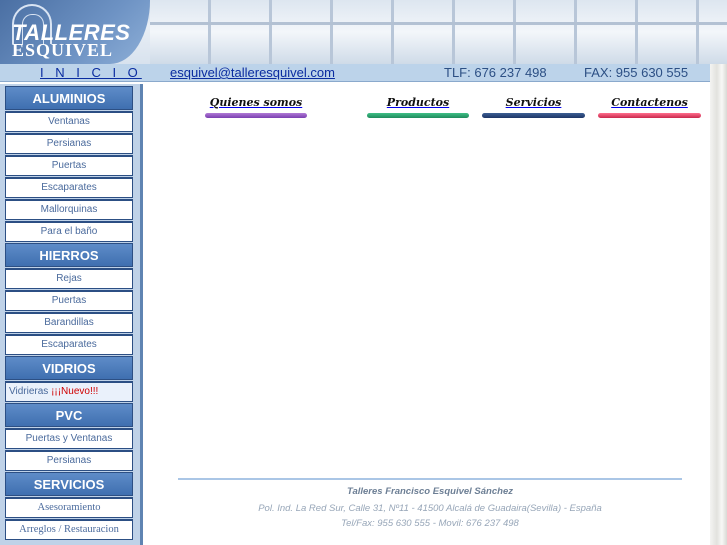  Describe the element at coordinates (69, 322) in the screenshot. I see `sidebar-item-barandillas: Barandillas` at that location.